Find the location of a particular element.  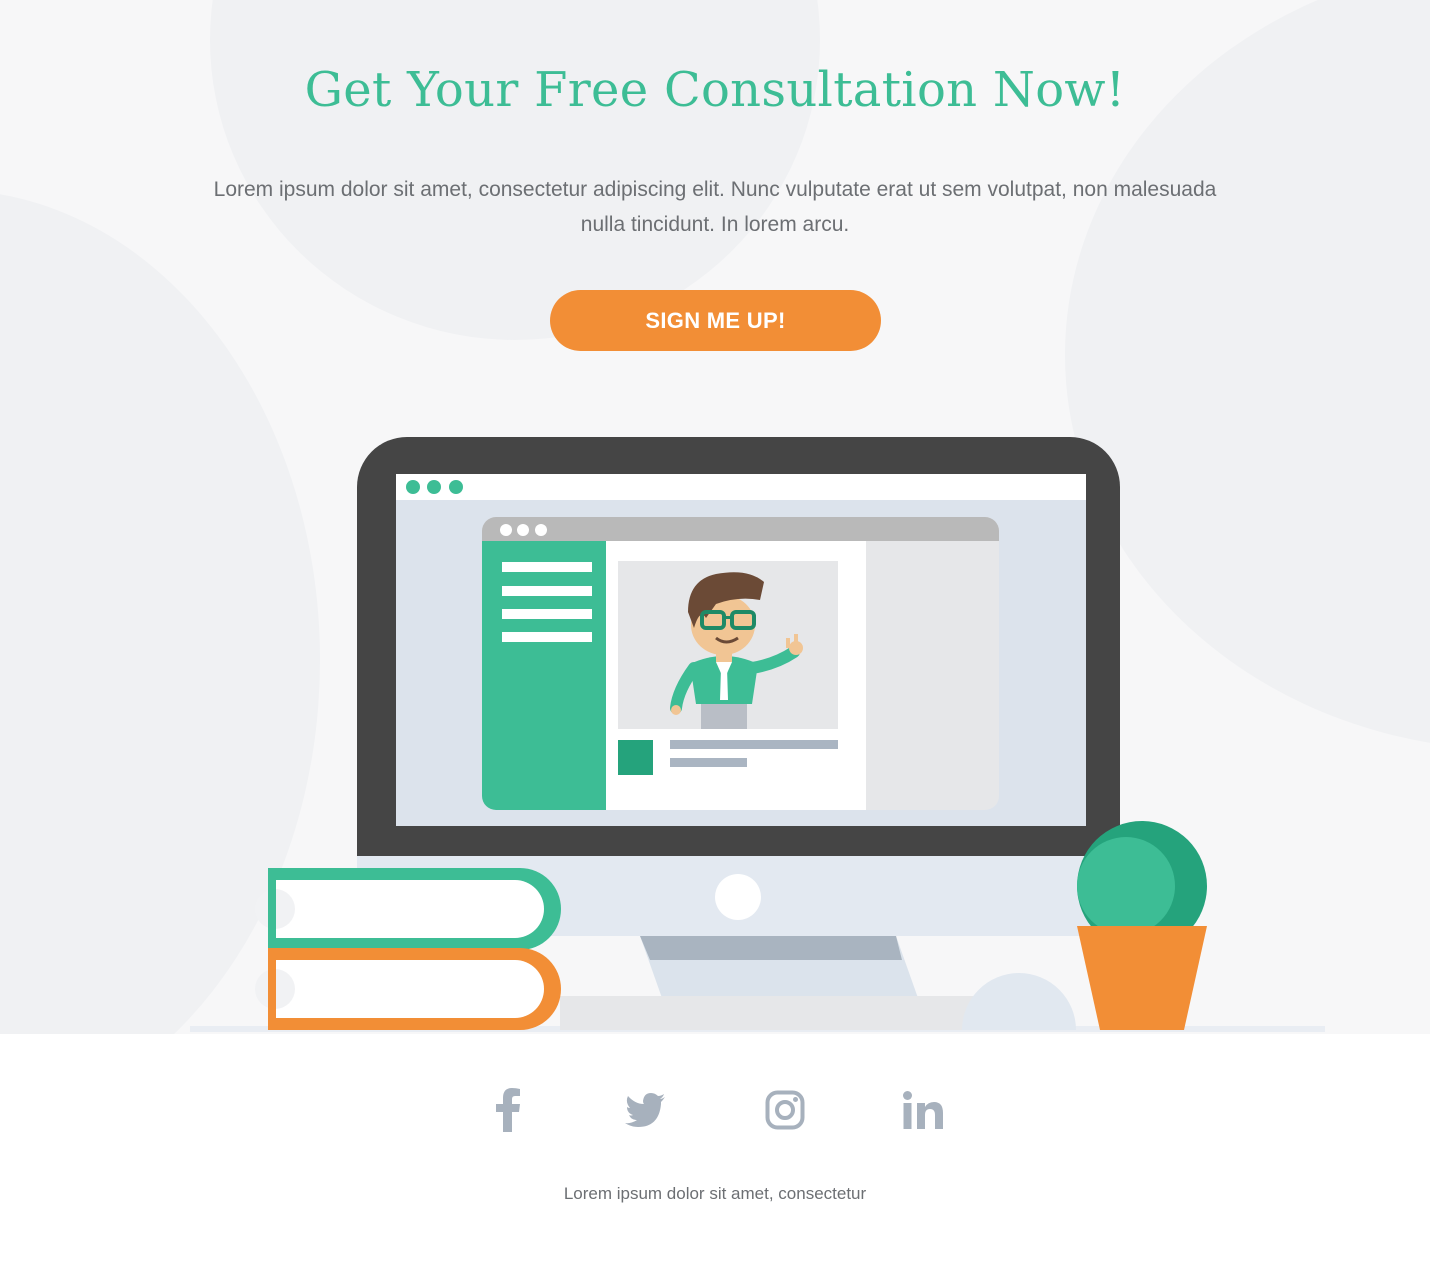

inner-window-titlebar is located at coordinates (740, 529).